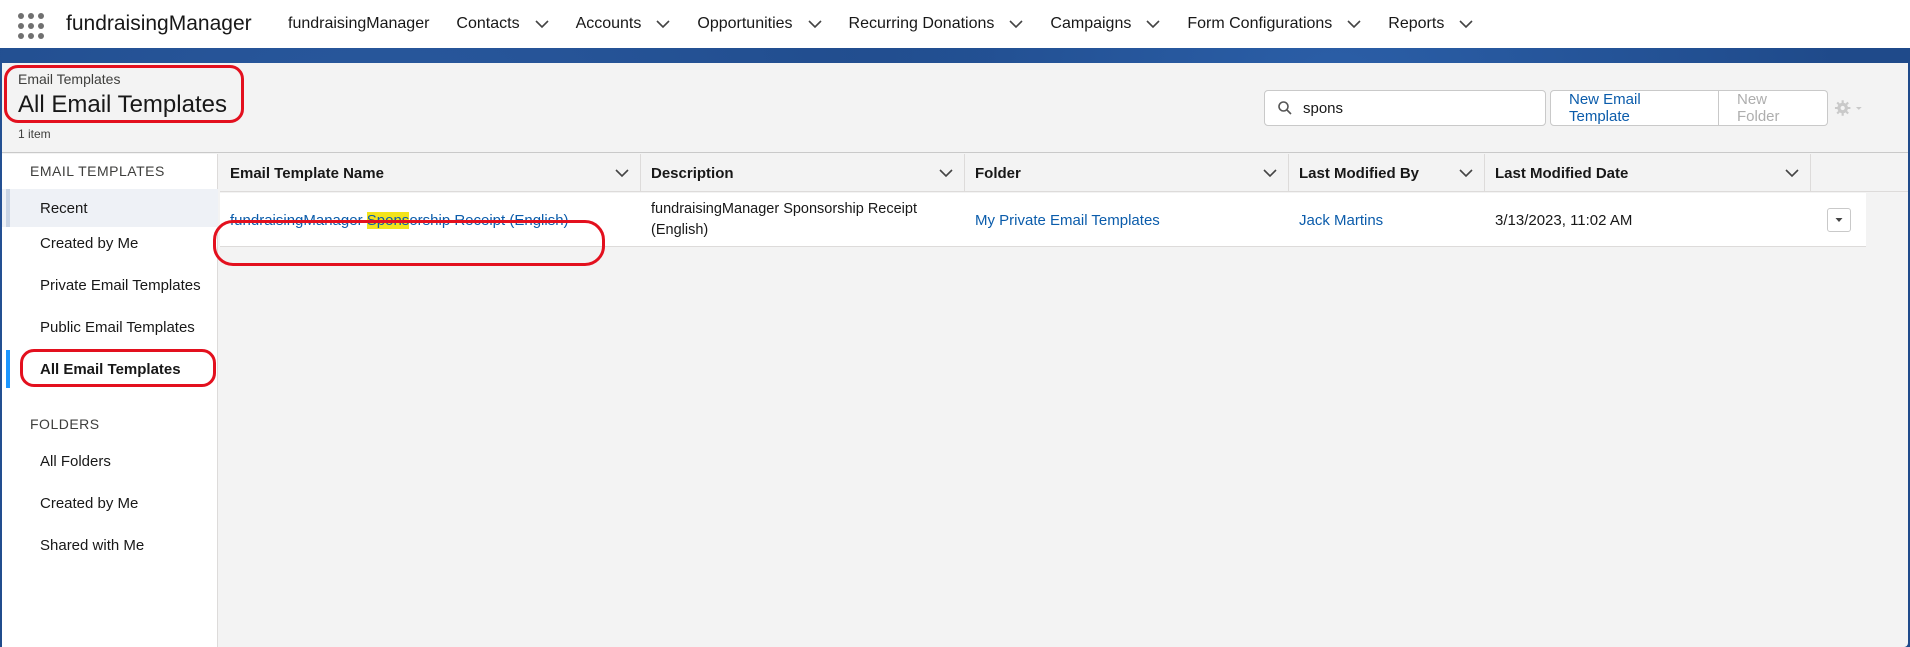 The image size is (1910, 647). What do you see at coordinates (998, 173) in the screenshot?
I see `column-label: Folder` at bounding box center [998, 173].